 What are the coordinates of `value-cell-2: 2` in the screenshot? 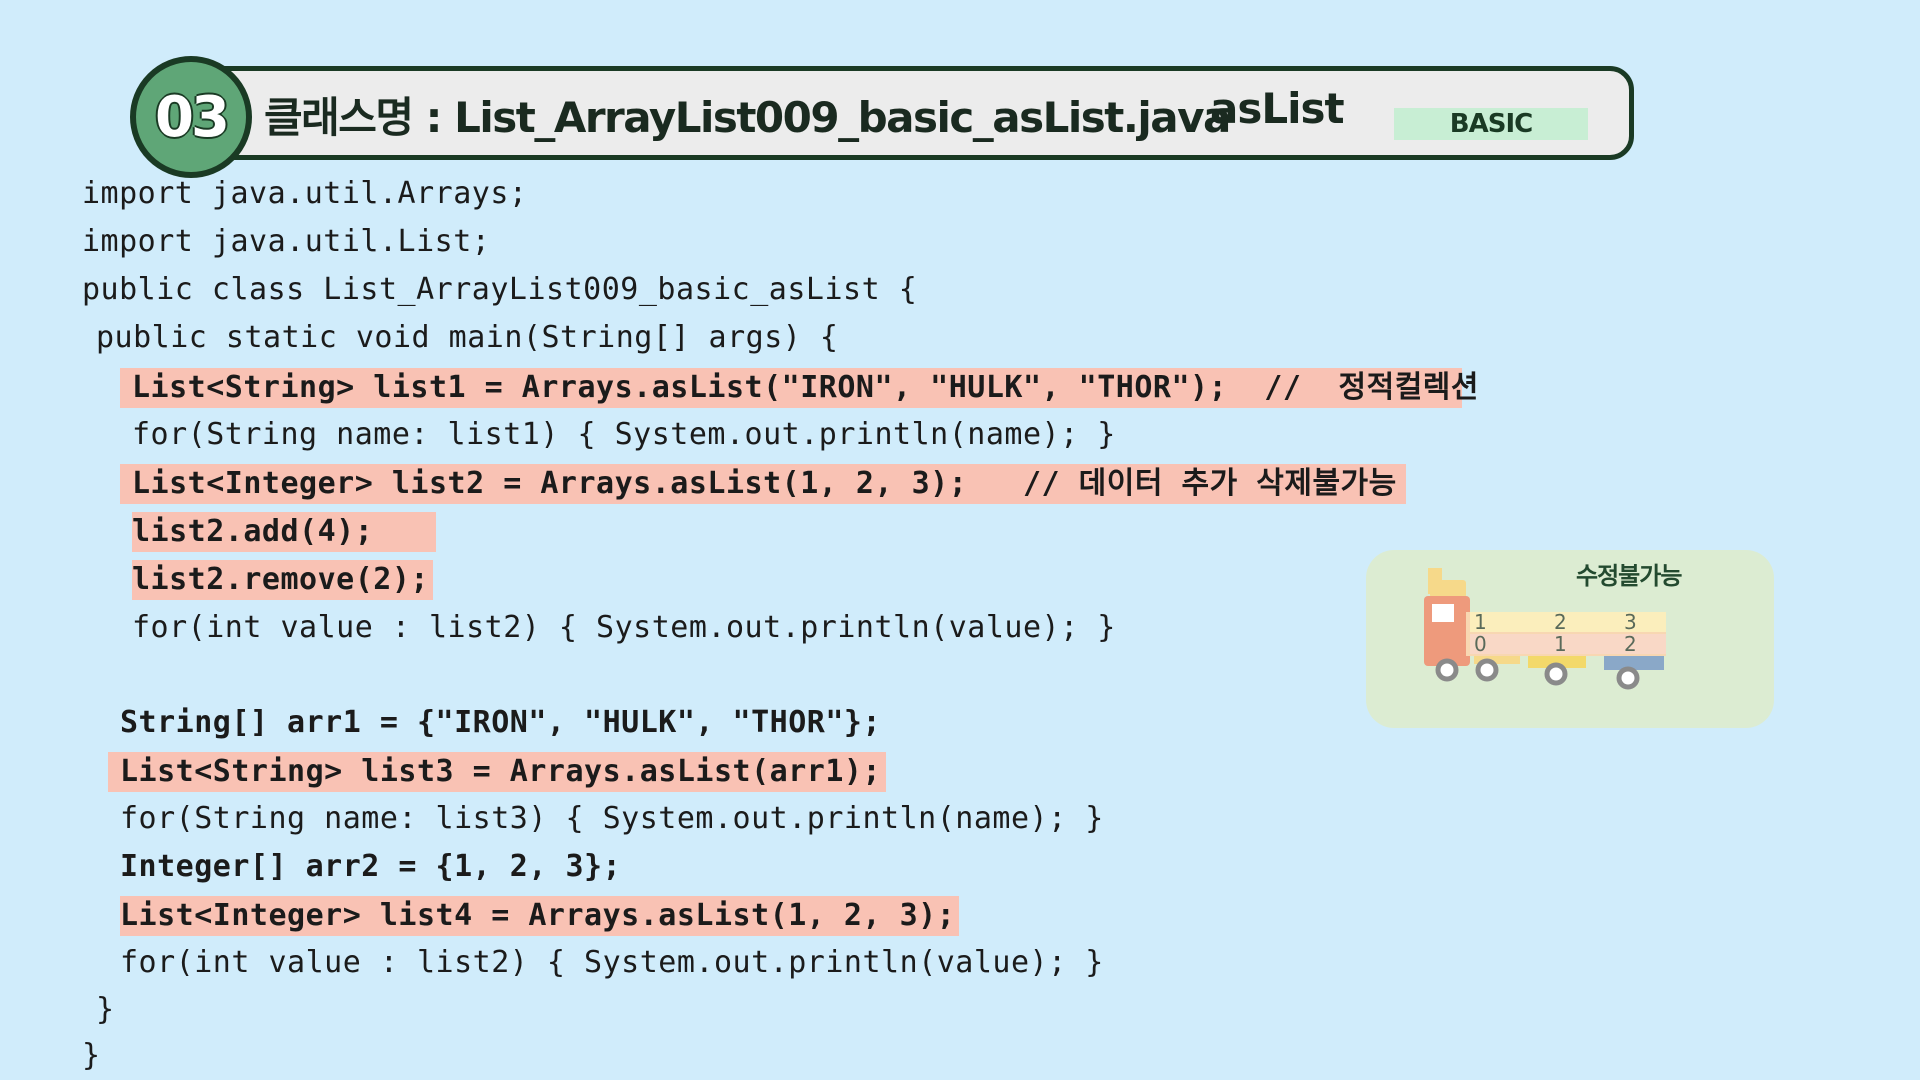 It's located at (1560, 622).